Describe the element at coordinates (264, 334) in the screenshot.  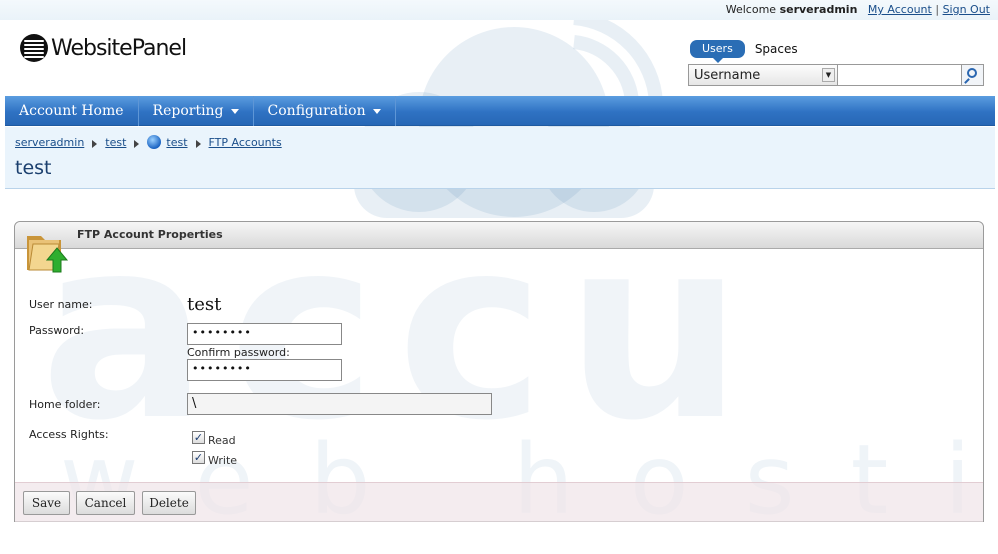
I see `password-field: ••••••••` at that location.